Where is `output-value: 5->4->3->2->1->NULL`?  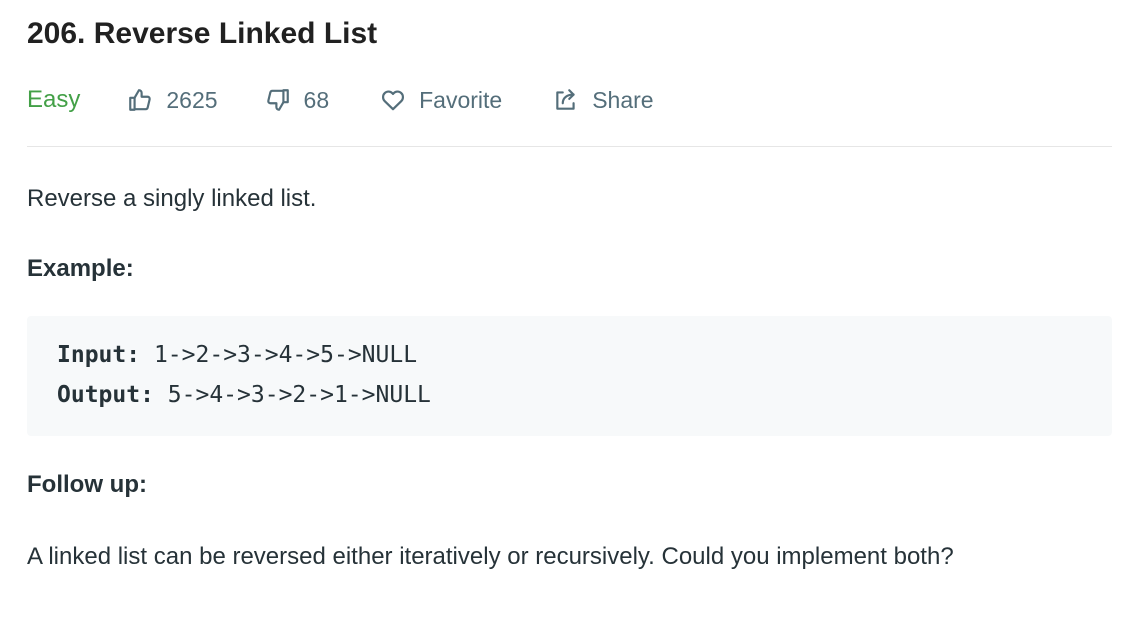 output-value: 5->4->3->2->1->NULL is located at coordinates (299, 395).